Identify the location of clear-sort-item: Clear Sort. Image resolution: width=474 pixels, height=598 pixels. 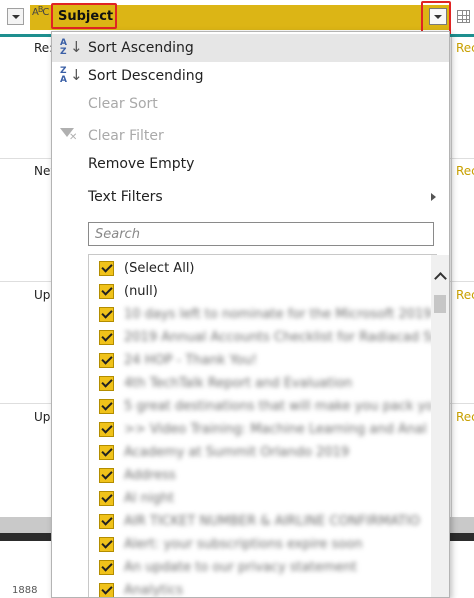
(250, 104).